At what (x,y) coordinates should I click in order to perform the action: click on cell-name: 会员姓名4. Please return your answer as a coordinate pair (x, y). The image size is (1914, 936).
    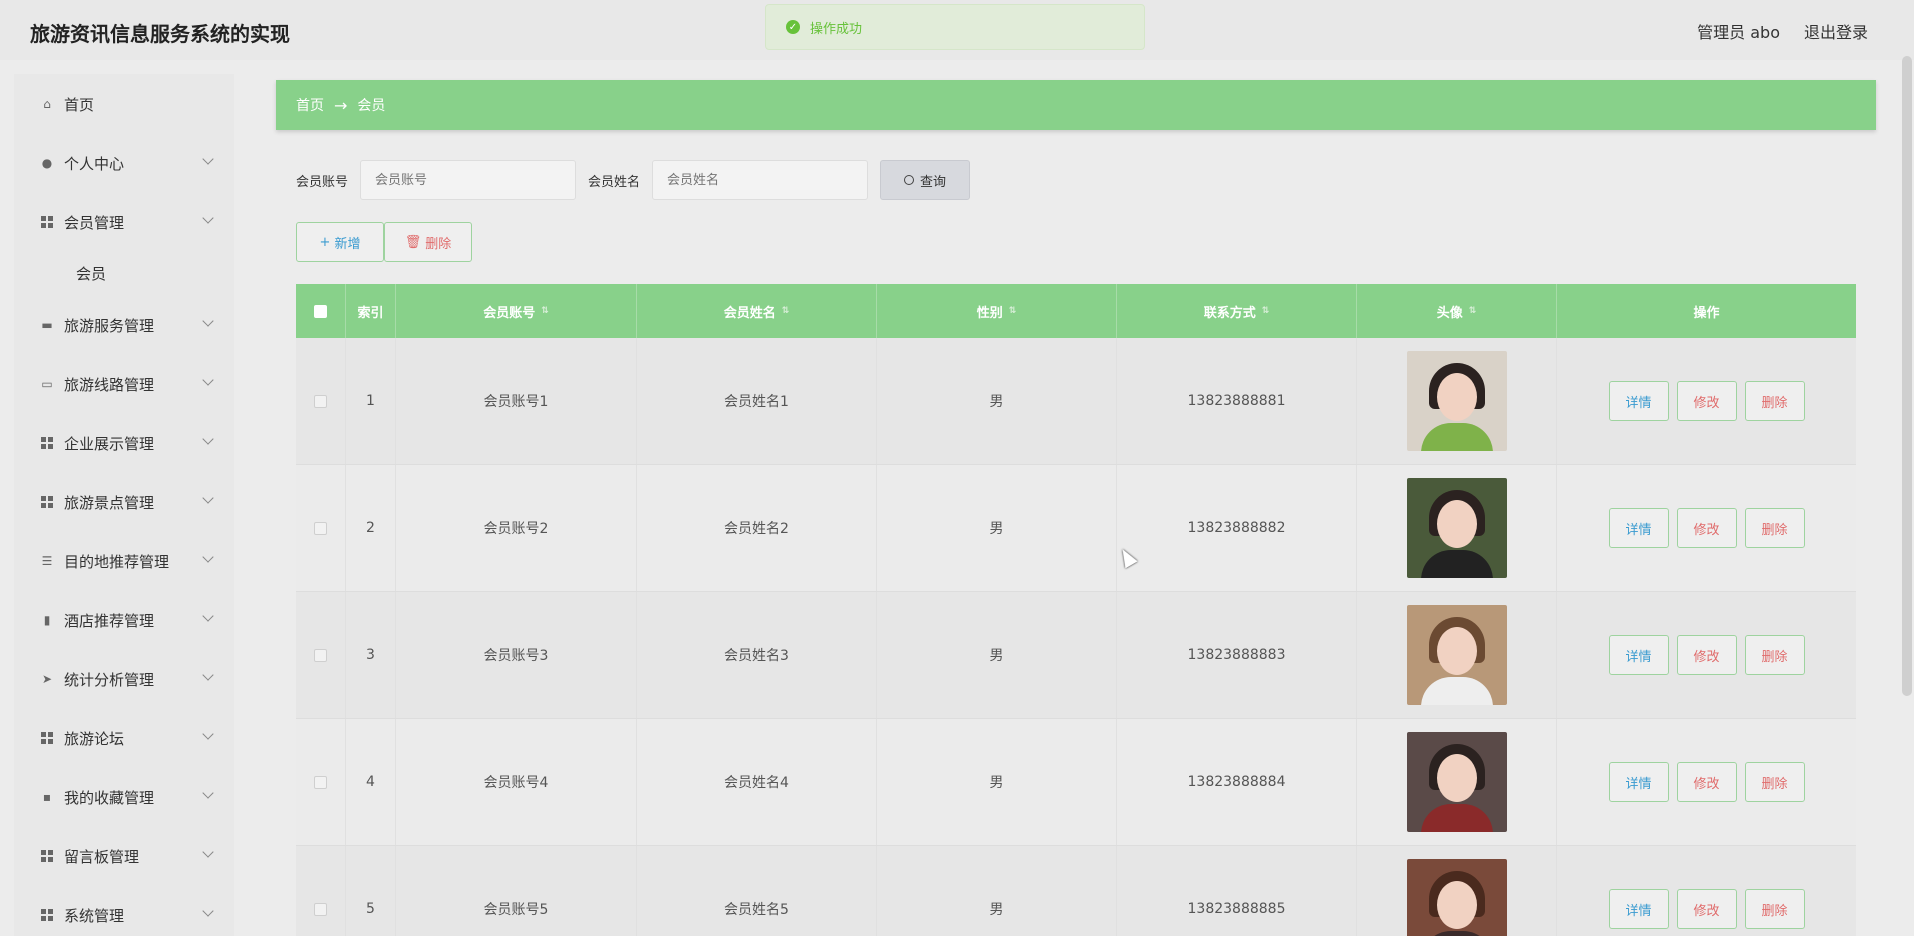
    Looking at the image, I should click on (757, 782).